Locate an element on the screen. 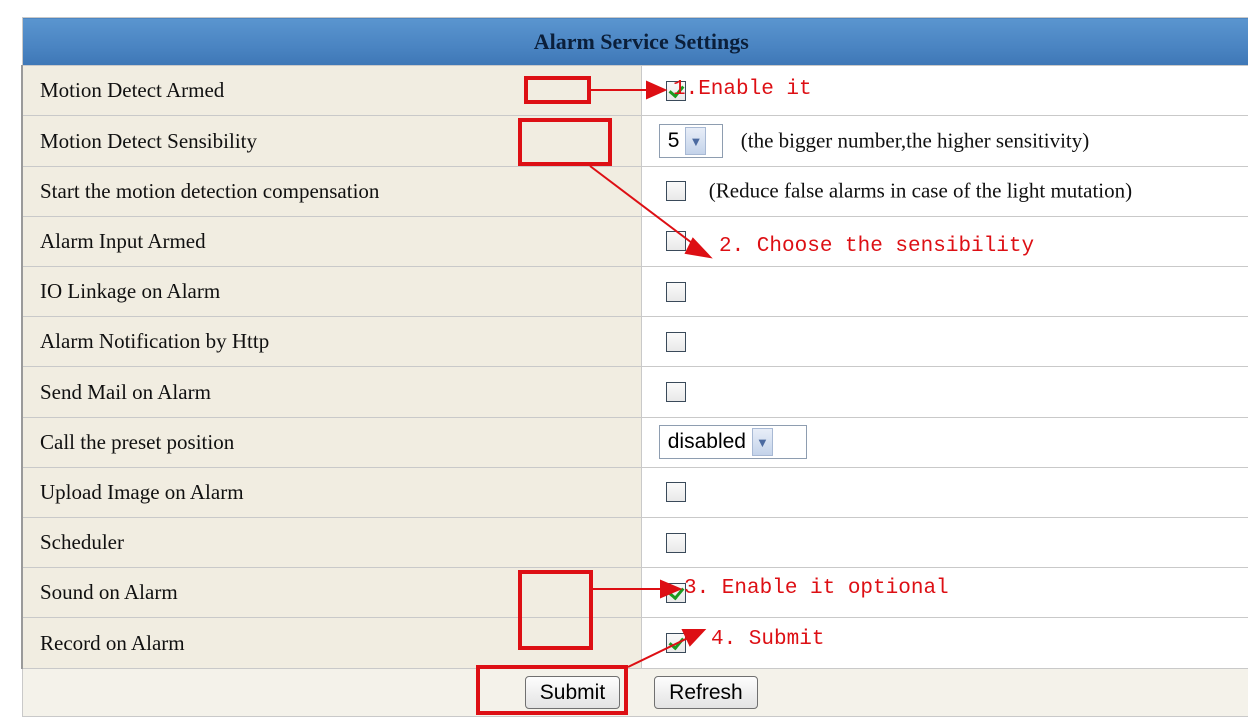  annotation-arrows is located at coordinates (651, 374).